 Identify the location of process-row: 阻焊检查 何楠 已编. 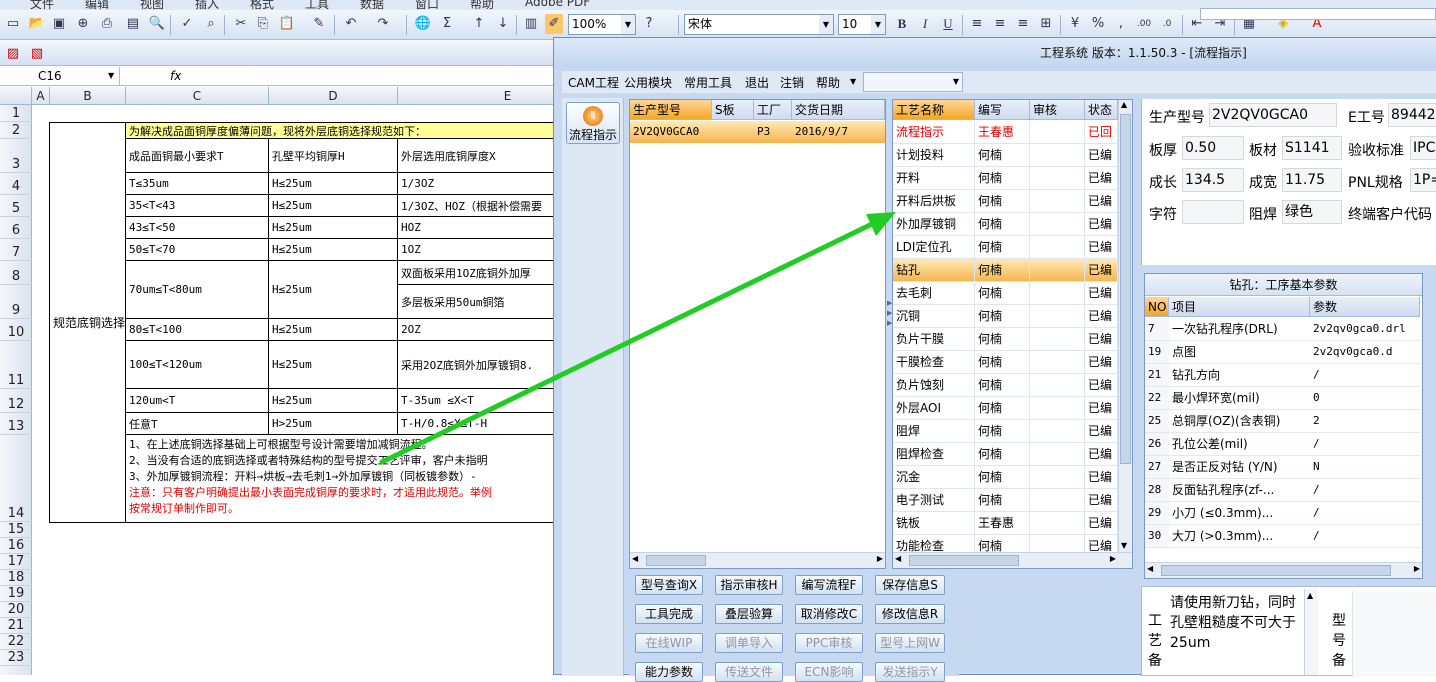
(1005, 454).